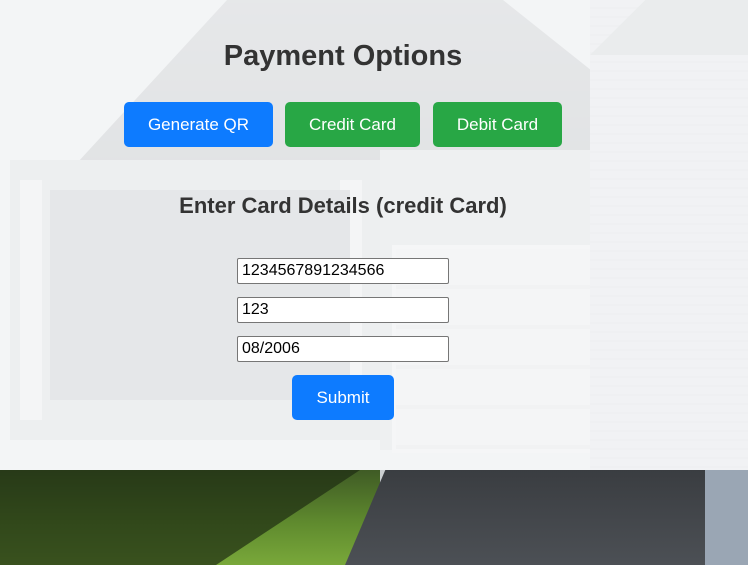 The image size is (748, 565). What do you see at coordinates (343, 205) in the screenshot?
I see `card-details-heading: Enter Card Details (credit Card)` at bounding box center [343, 205].